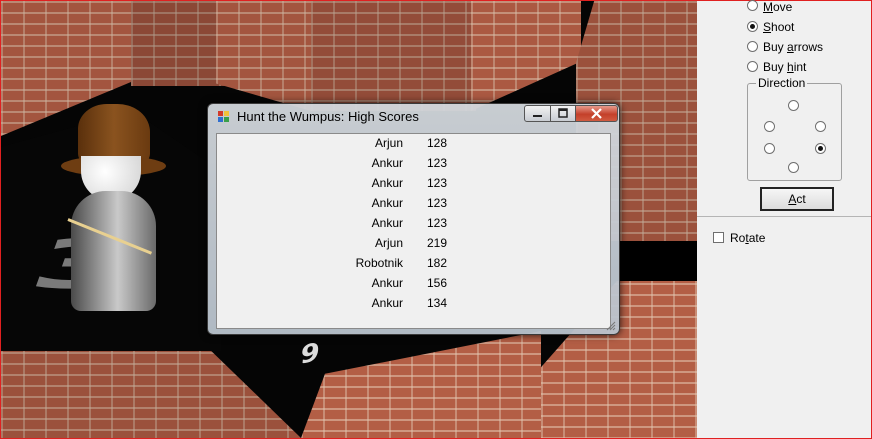 The height and width of the screenshot is (439, 872). I want to click on direction-lower-left-radio, so click(769, 148).